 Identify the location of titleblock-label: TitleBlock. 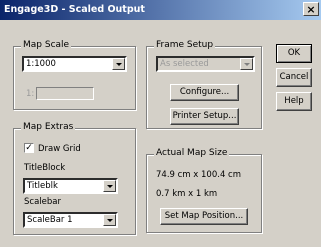
(45, 168).